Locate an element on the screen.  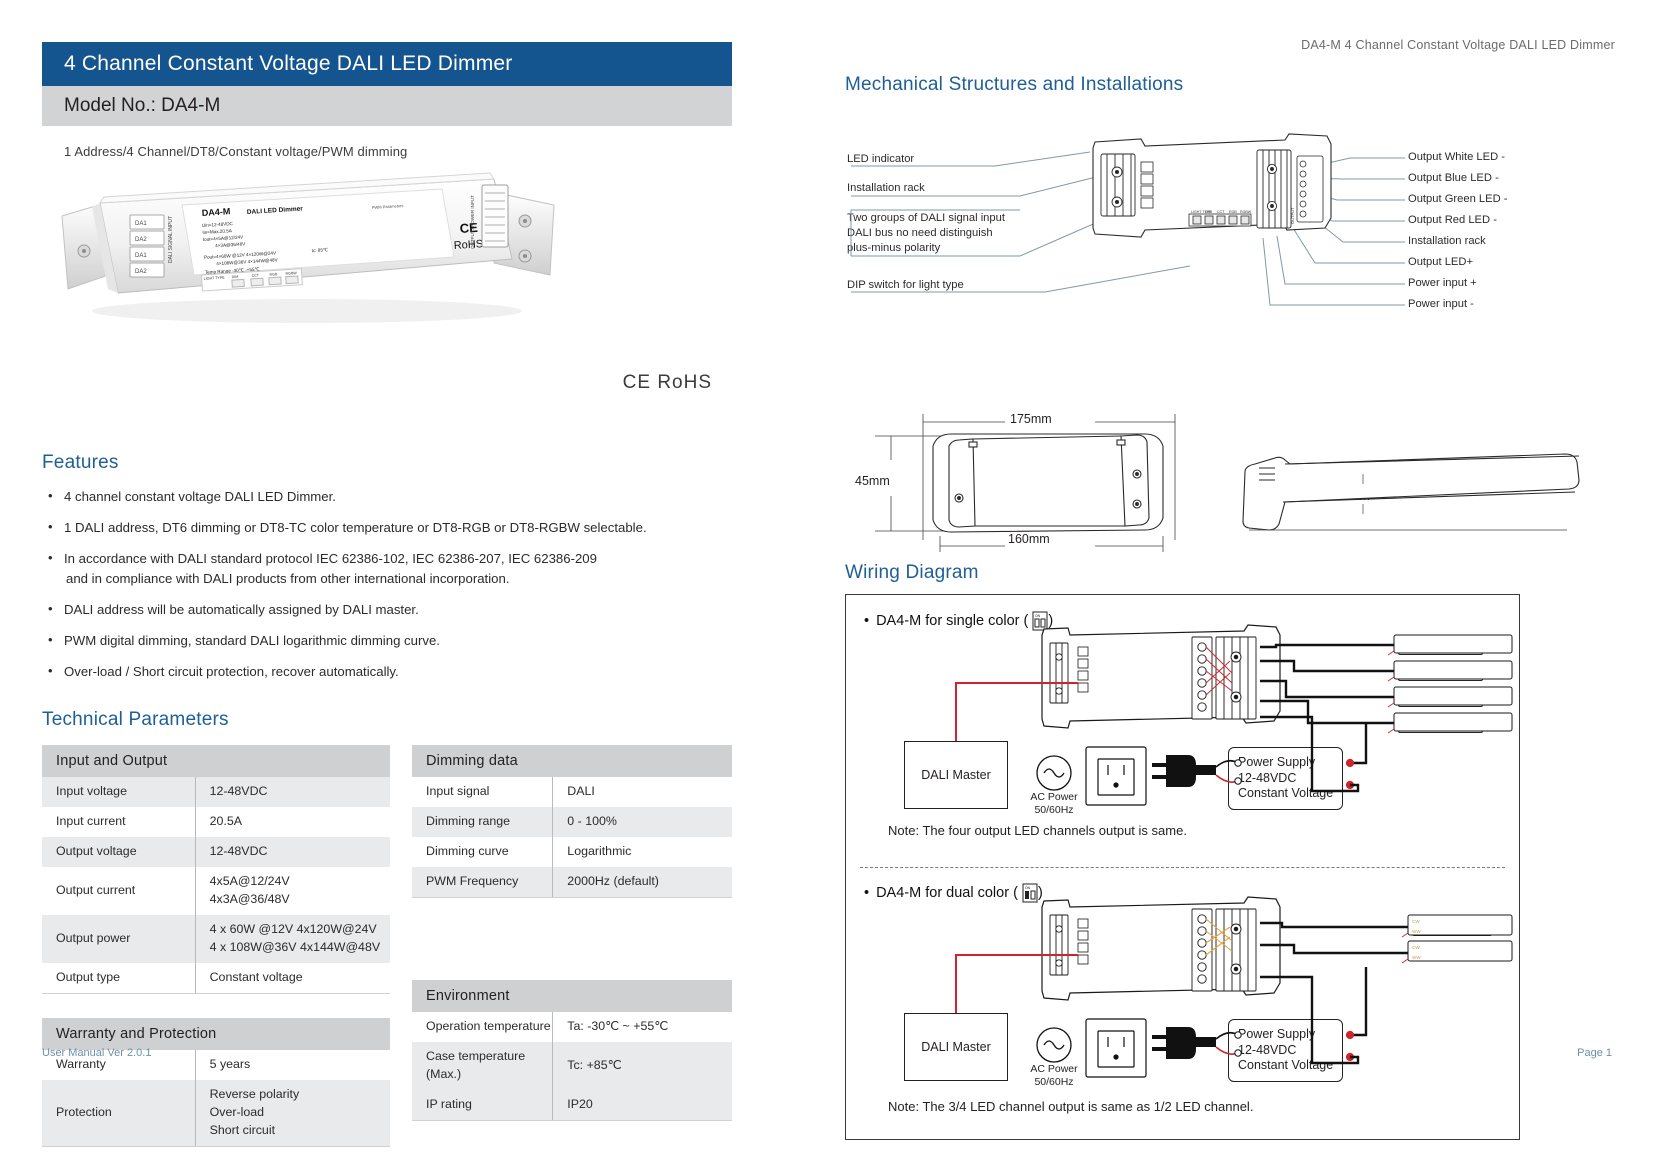
row-value: Logarithmic is located at coordinates (599, 850).